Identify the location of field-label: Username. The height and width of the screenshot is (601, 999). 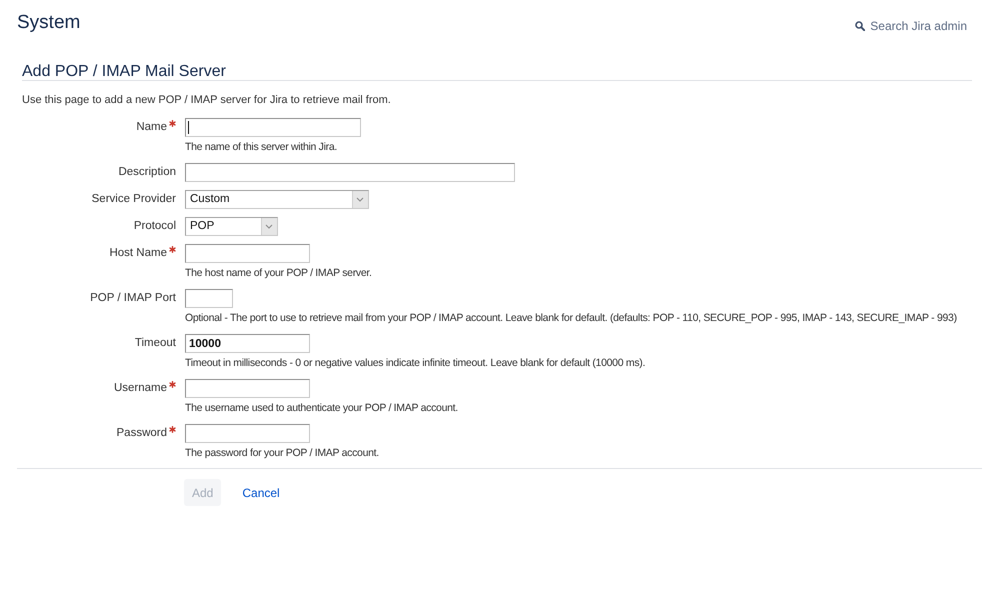
(140, 388).